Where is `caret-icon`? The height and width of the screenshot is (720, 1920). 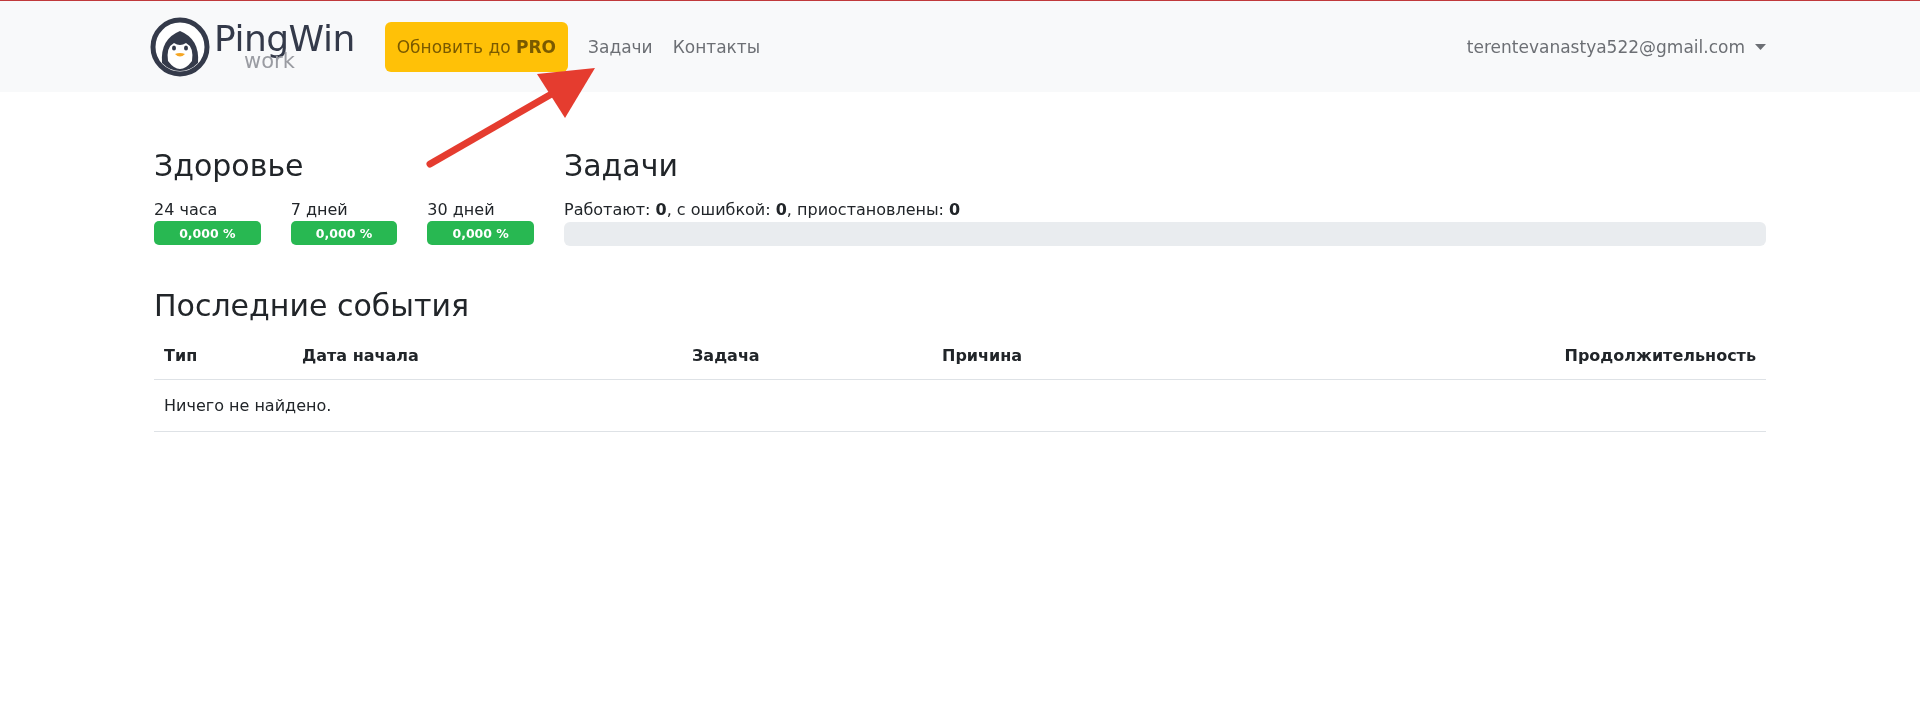
caret-icon is located at coordinates (1760, 46).